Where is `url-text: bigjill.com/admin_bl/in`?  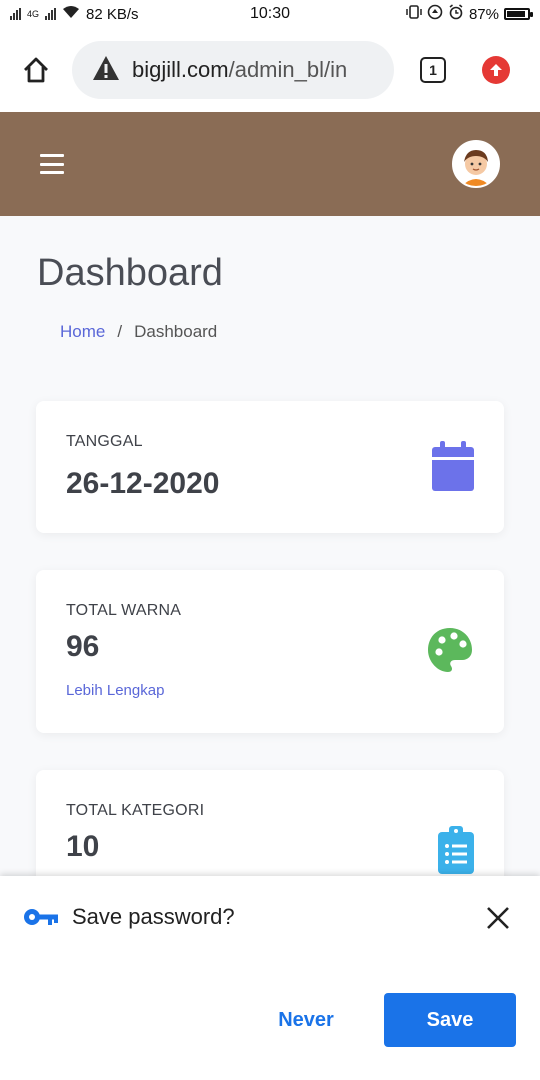
url-text: bigjill.com/admin_bl/in is located at coordinates (239, 70).